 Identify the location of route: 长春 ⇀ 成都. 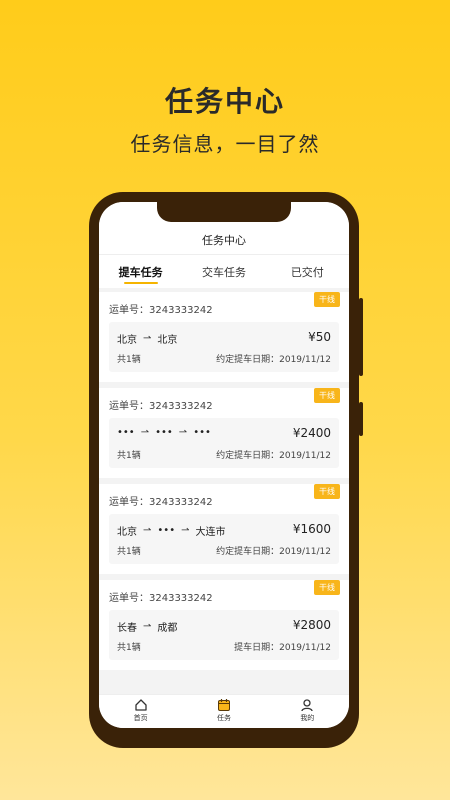
(147, 626).